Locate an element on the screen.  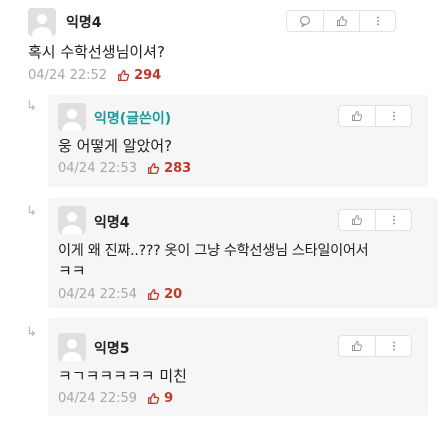
comment-text: 이게 왜 진짜..??? 옷이 그냥 수학선생님 스타일이어서 is located at coordinates (213, 251).